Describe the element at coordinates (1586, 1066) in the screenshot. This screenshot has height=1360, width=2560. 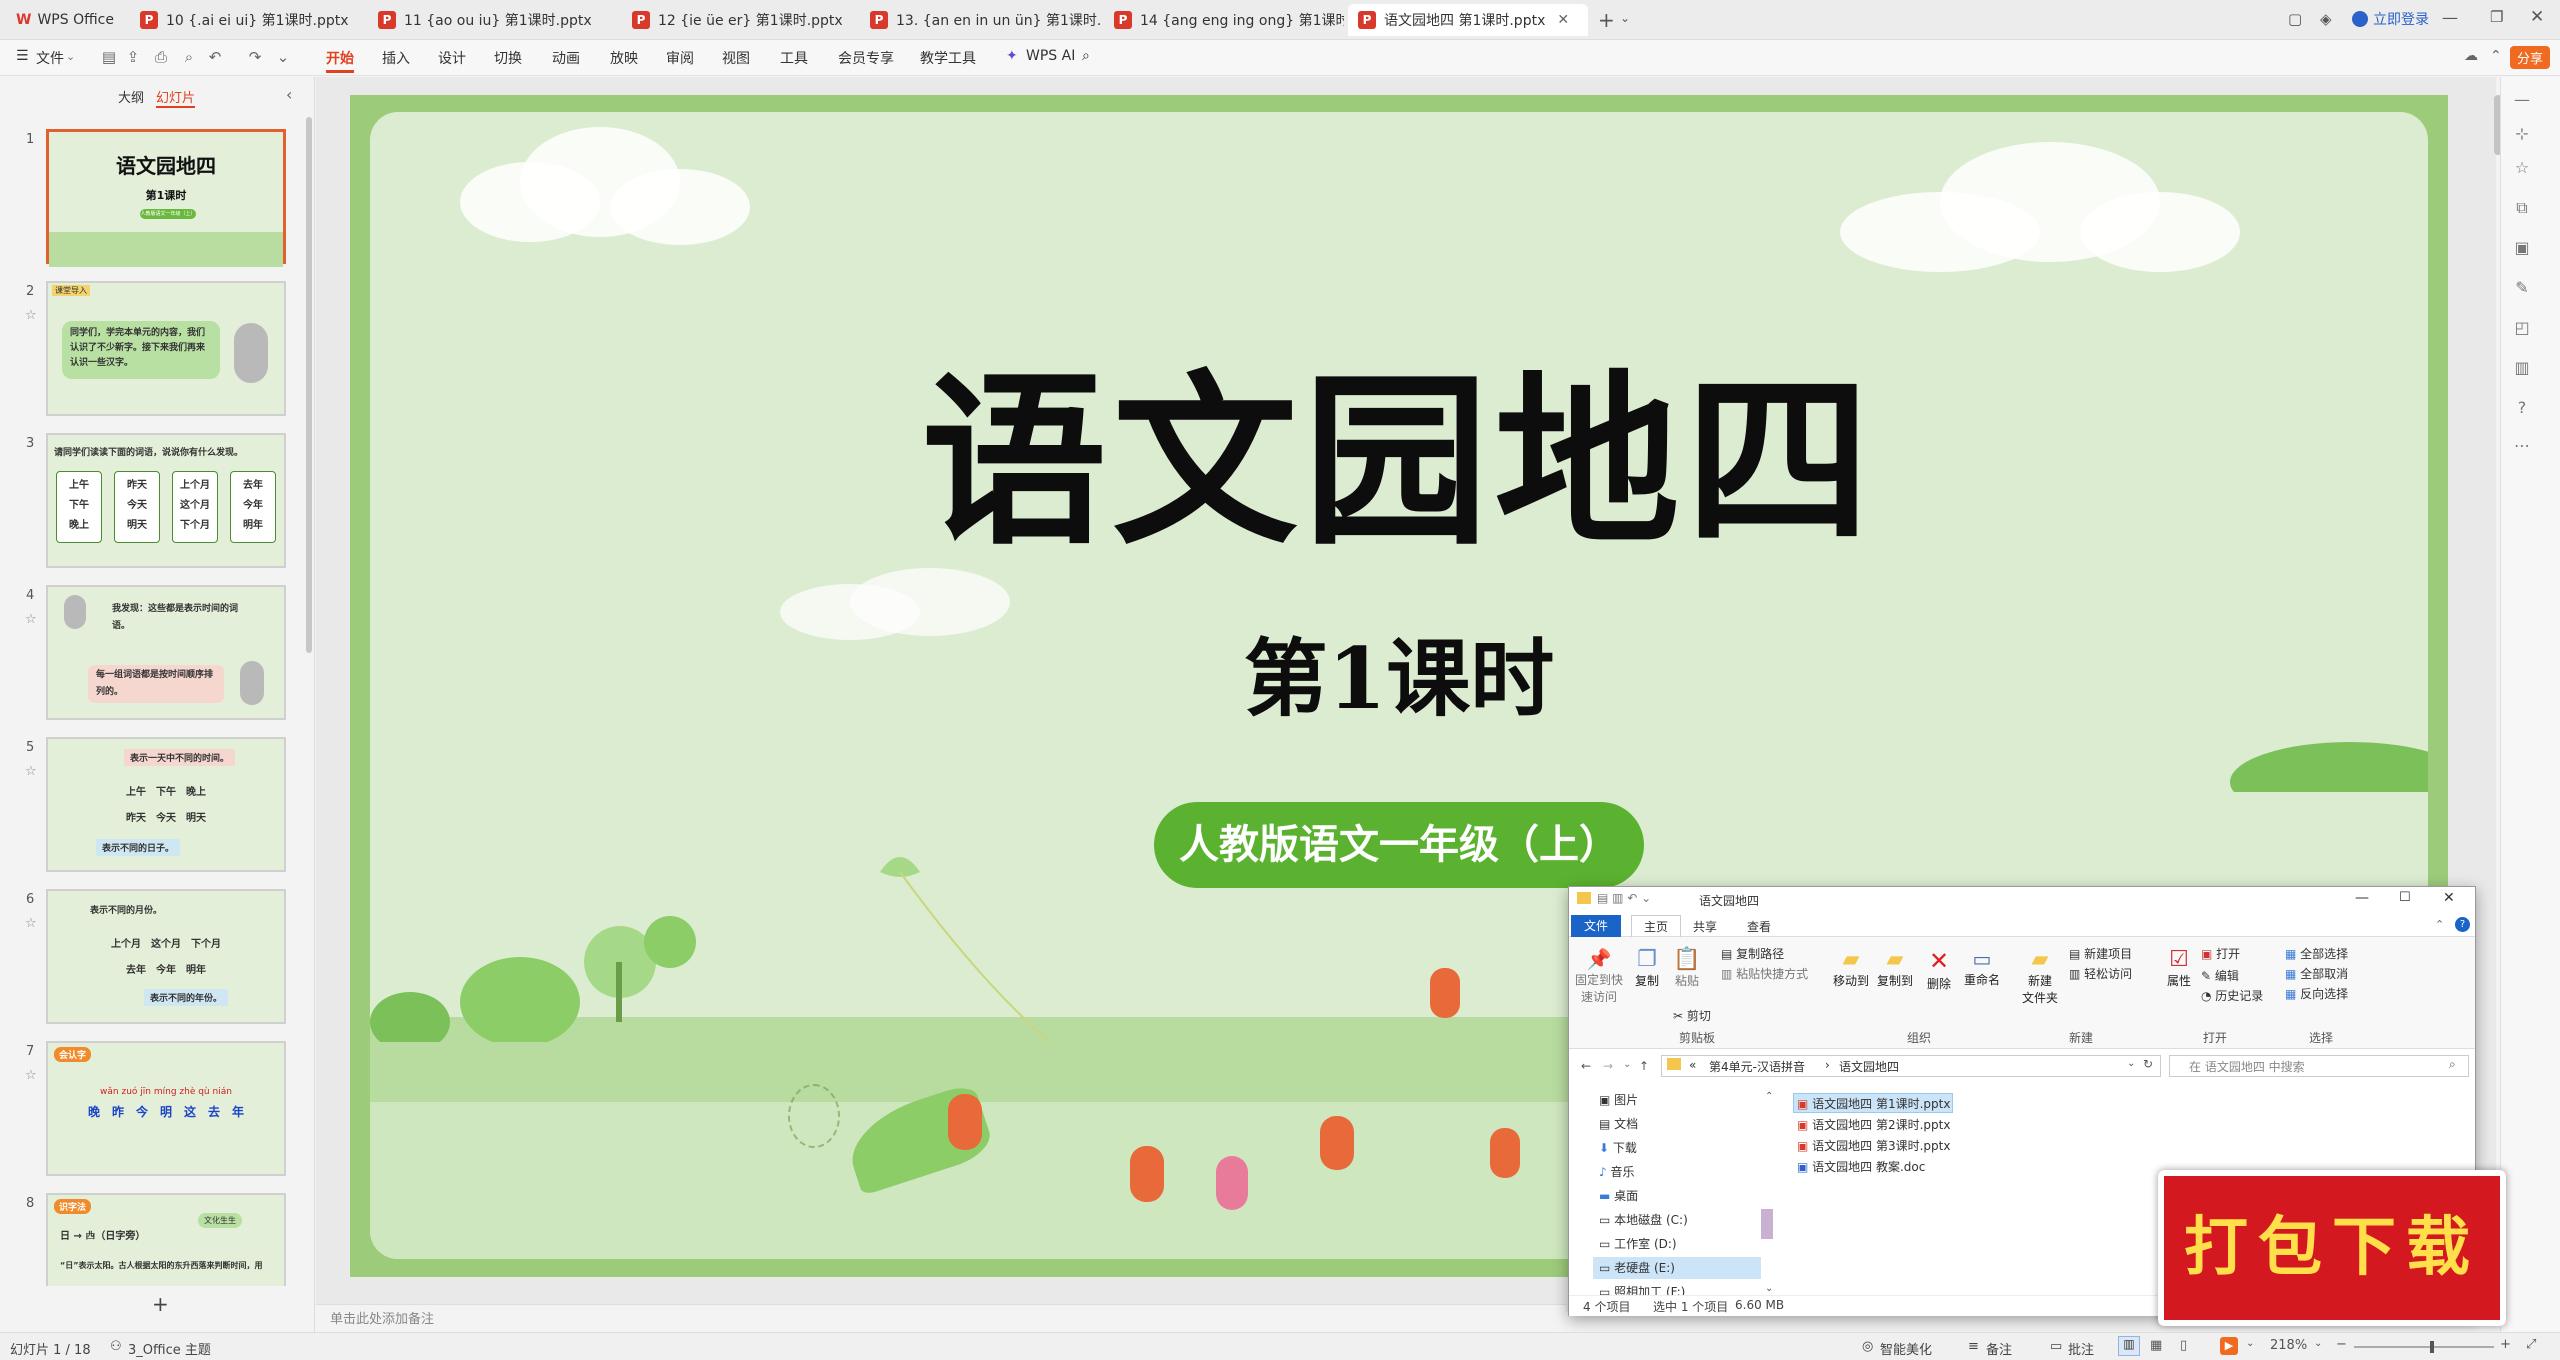
I see `nav-back-icon: ←` at that location.